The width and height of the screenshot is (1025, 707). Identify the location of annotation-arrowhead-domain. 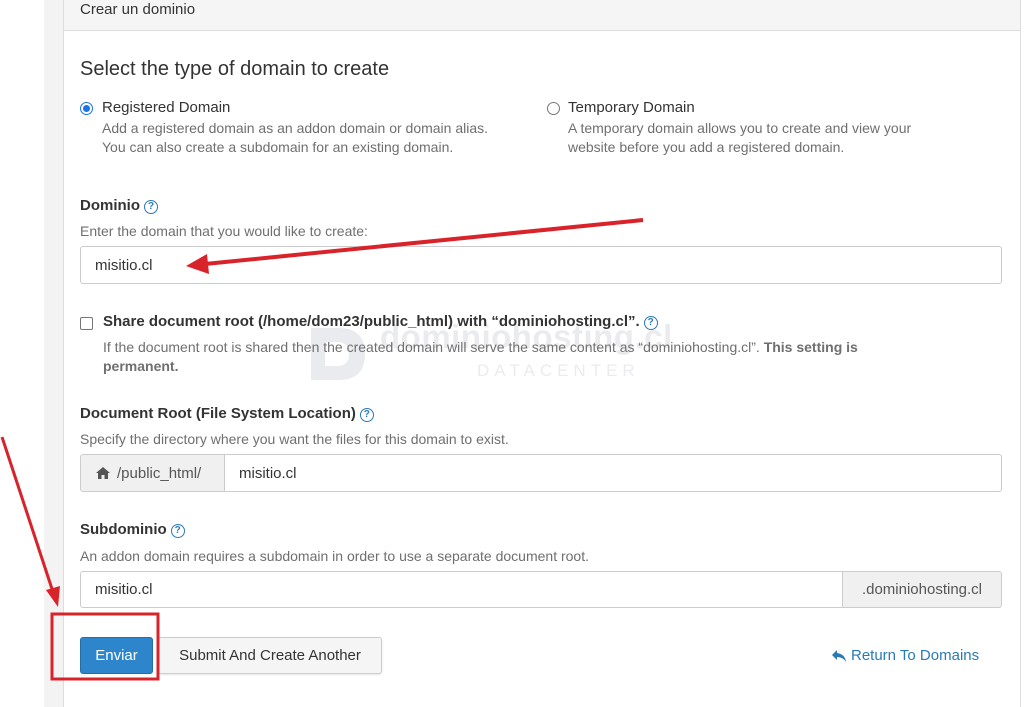
(197, 264).